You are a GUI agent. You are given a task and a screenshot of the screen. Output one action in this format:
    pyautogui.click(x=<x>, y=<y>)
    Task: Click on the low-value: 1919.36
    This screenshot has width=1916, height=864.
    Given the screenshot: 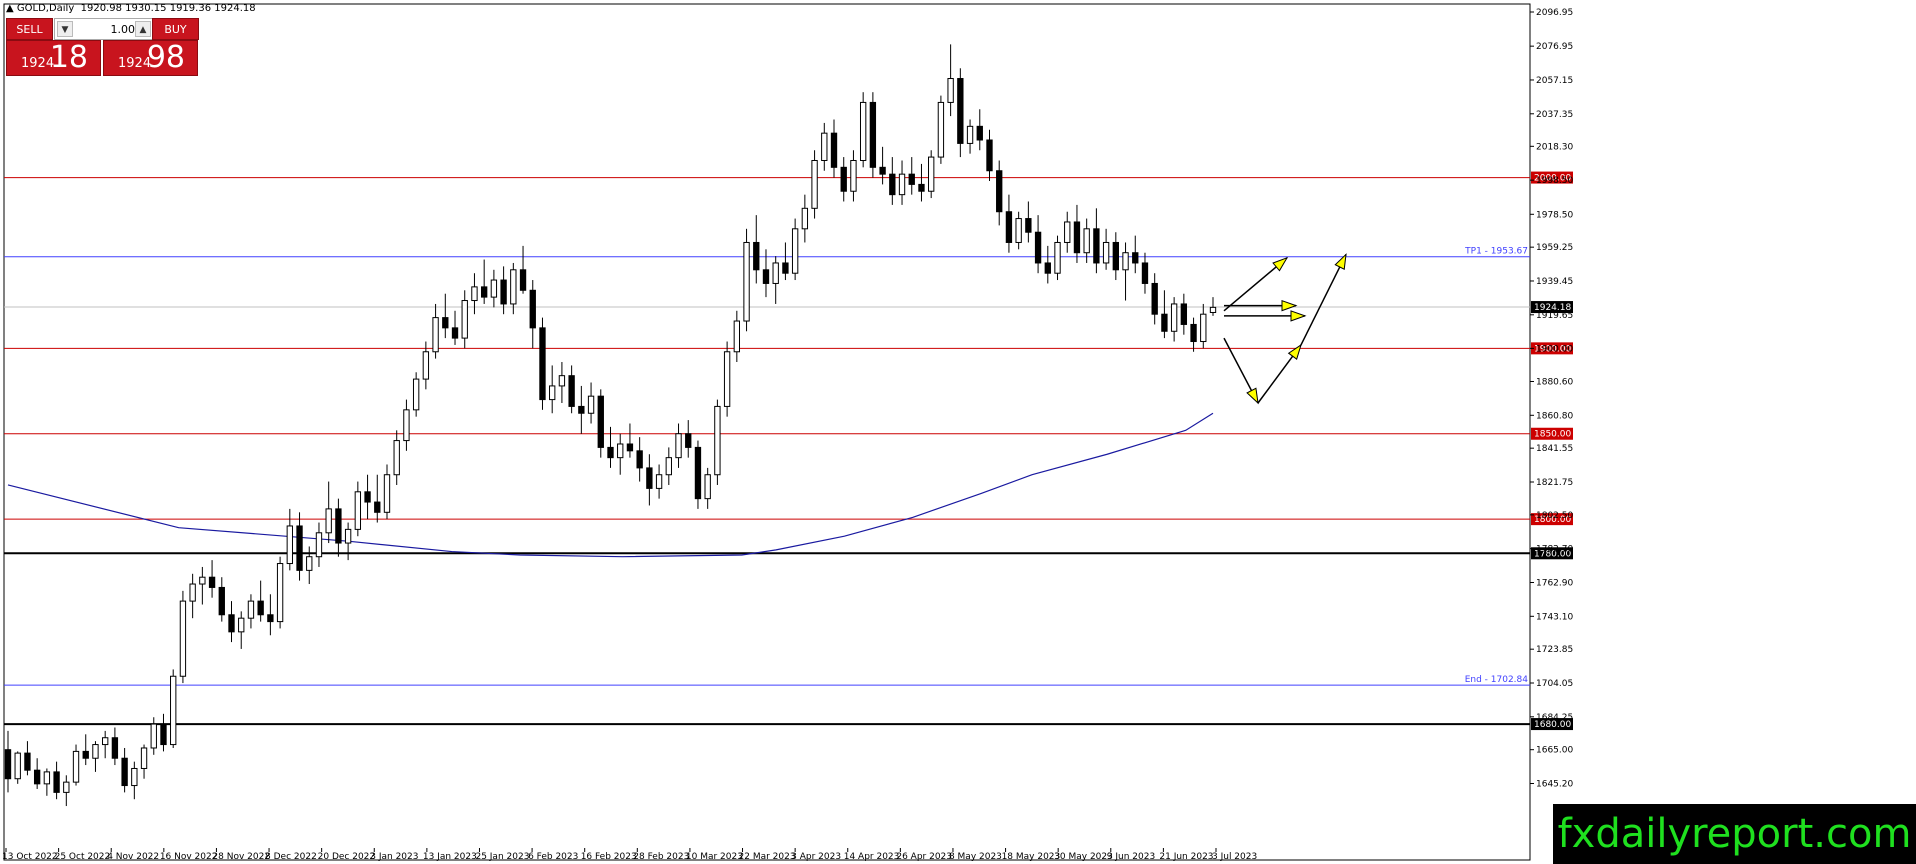 What is the action you would take?
    pyautogui.click(x=190, y=8)
    